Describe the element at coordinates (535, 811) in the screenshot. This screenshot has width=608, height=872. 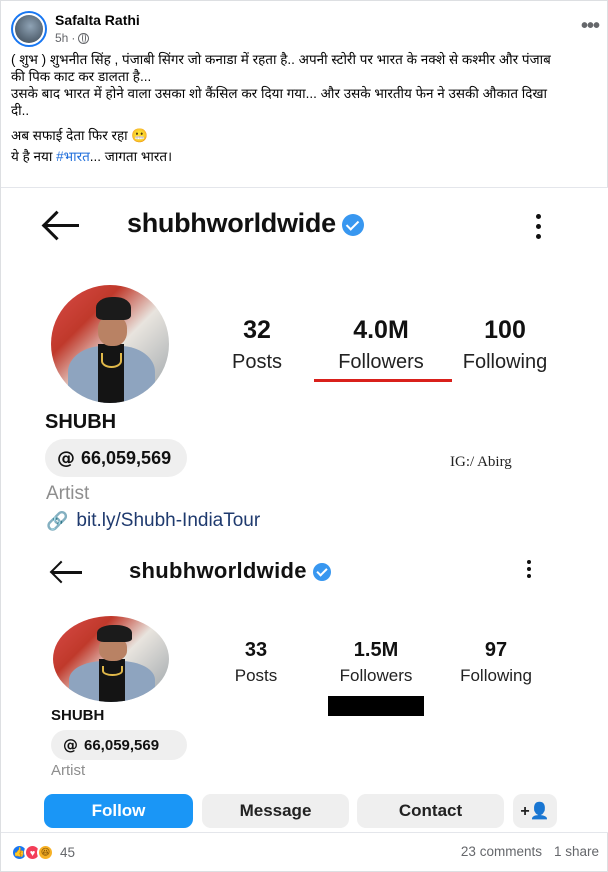
I see `add-user-icon: +👤` at that location.